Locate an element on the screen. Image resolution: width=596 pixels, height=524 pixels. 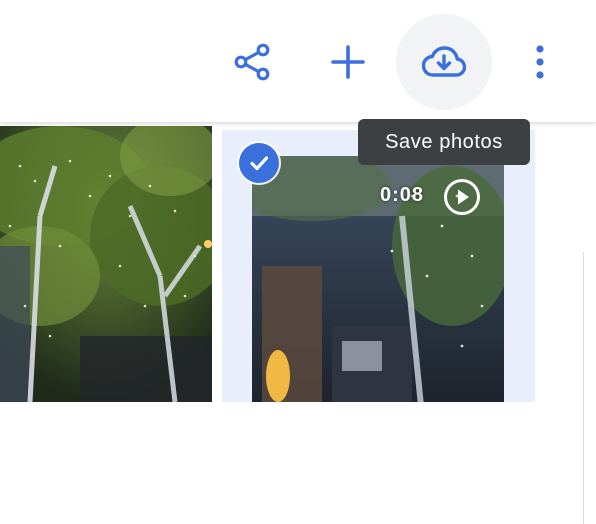
cloud-download-icon is located at coordinates (444, 61).